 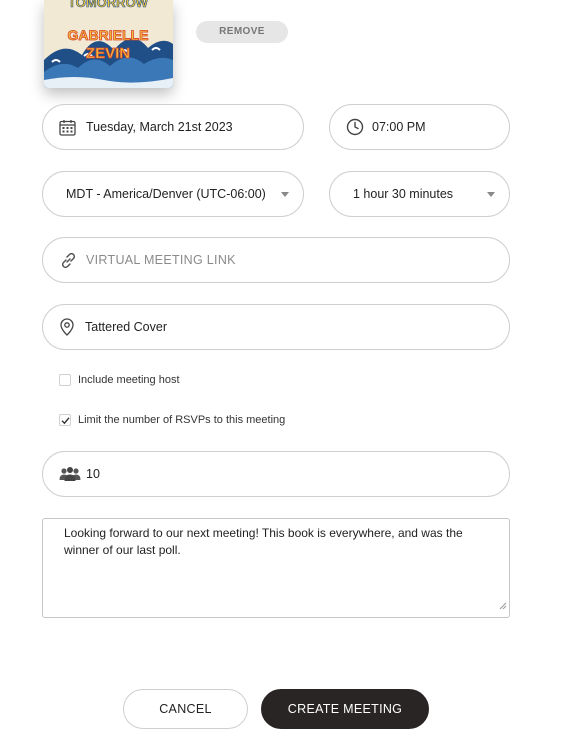 I want to click on timezone-select: MDT - America/Denver (UTC-06:00), so click(x=173, y=194).